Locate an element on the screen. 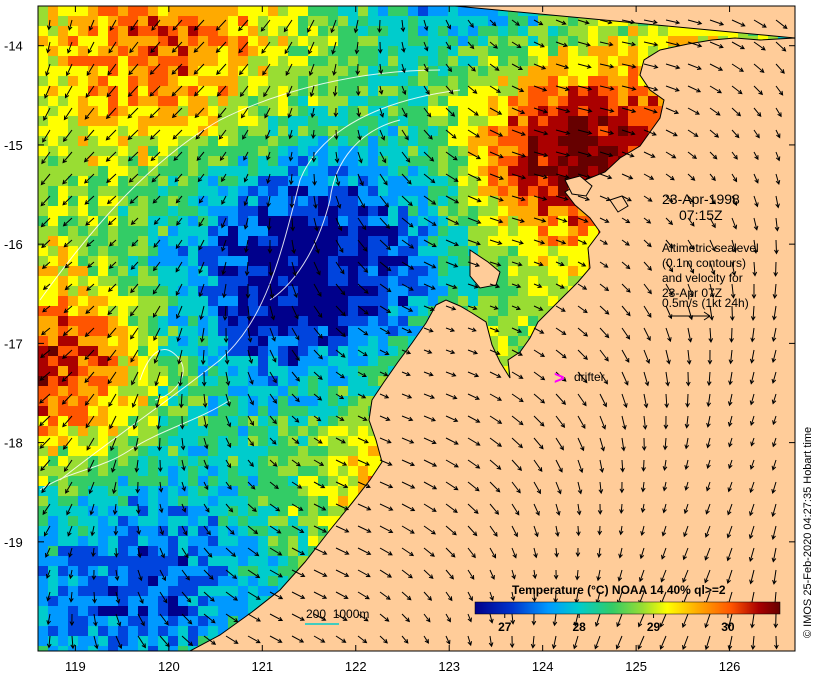 This screenshot has height=680, width=820. colorbar-gradient is located at coordinates (627, 608).